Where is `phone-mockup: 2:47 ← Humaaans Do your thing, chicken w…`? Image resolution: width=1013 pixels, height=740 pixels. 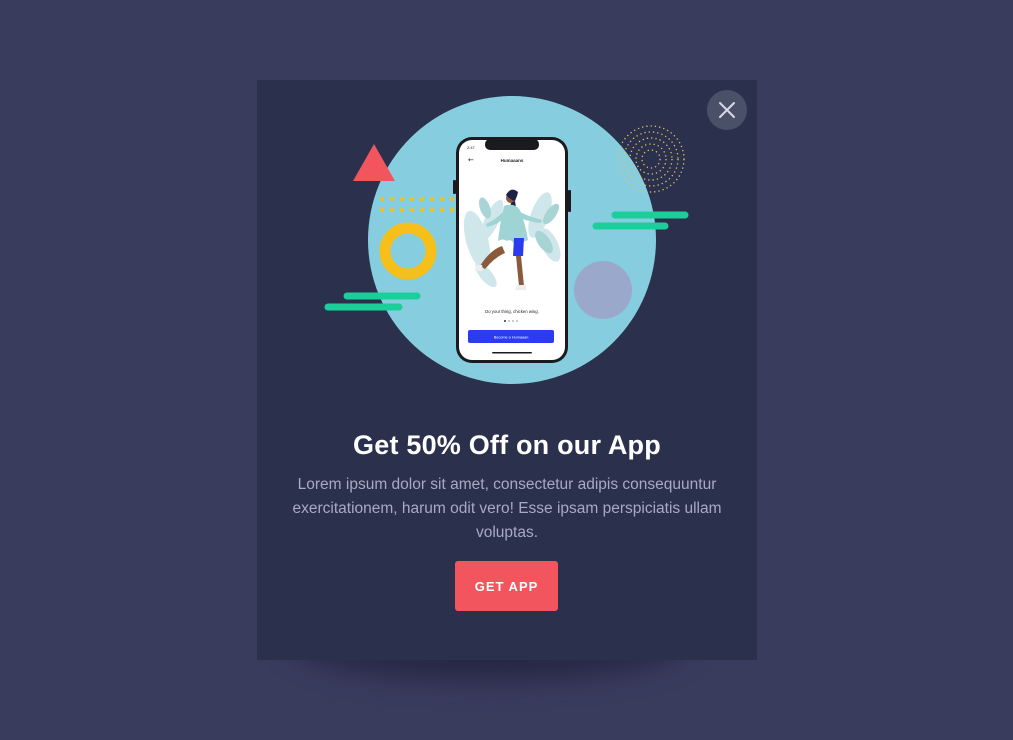 phone-mockup: 2:47 ← Humaaans Do your thing, chicken w… is located at coordinates (512, 250).